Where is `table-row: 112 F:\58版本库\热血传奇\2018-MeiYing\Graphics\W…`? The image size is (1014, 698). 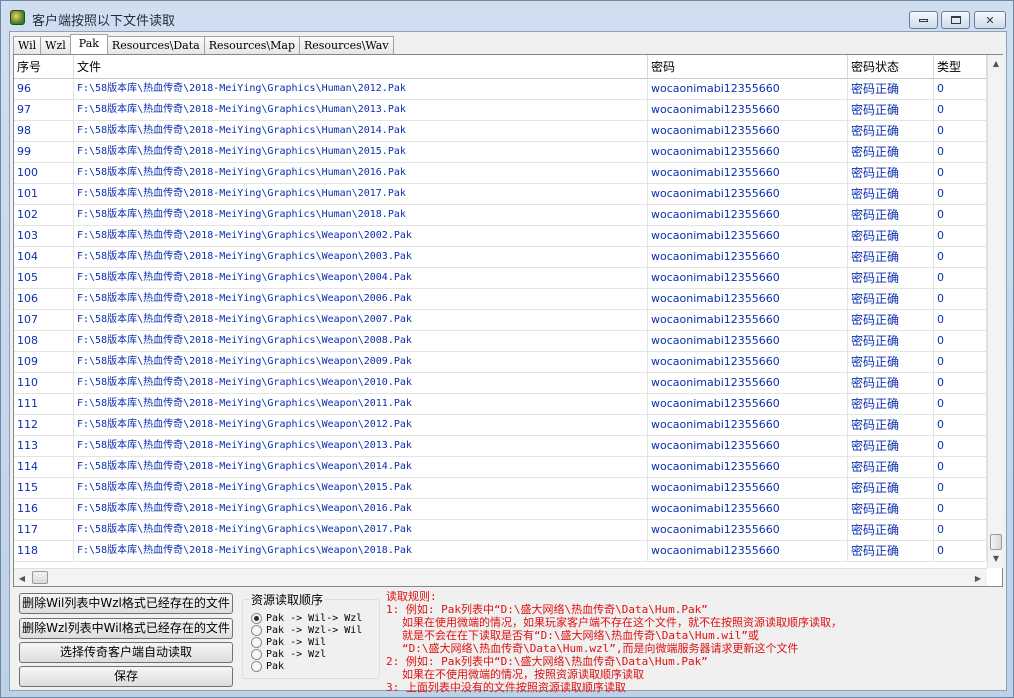 table-row: 112 F:\58版本库\热血传奇\2018-MeiYing\Graphics\W… is located at coordinates (500, 425).